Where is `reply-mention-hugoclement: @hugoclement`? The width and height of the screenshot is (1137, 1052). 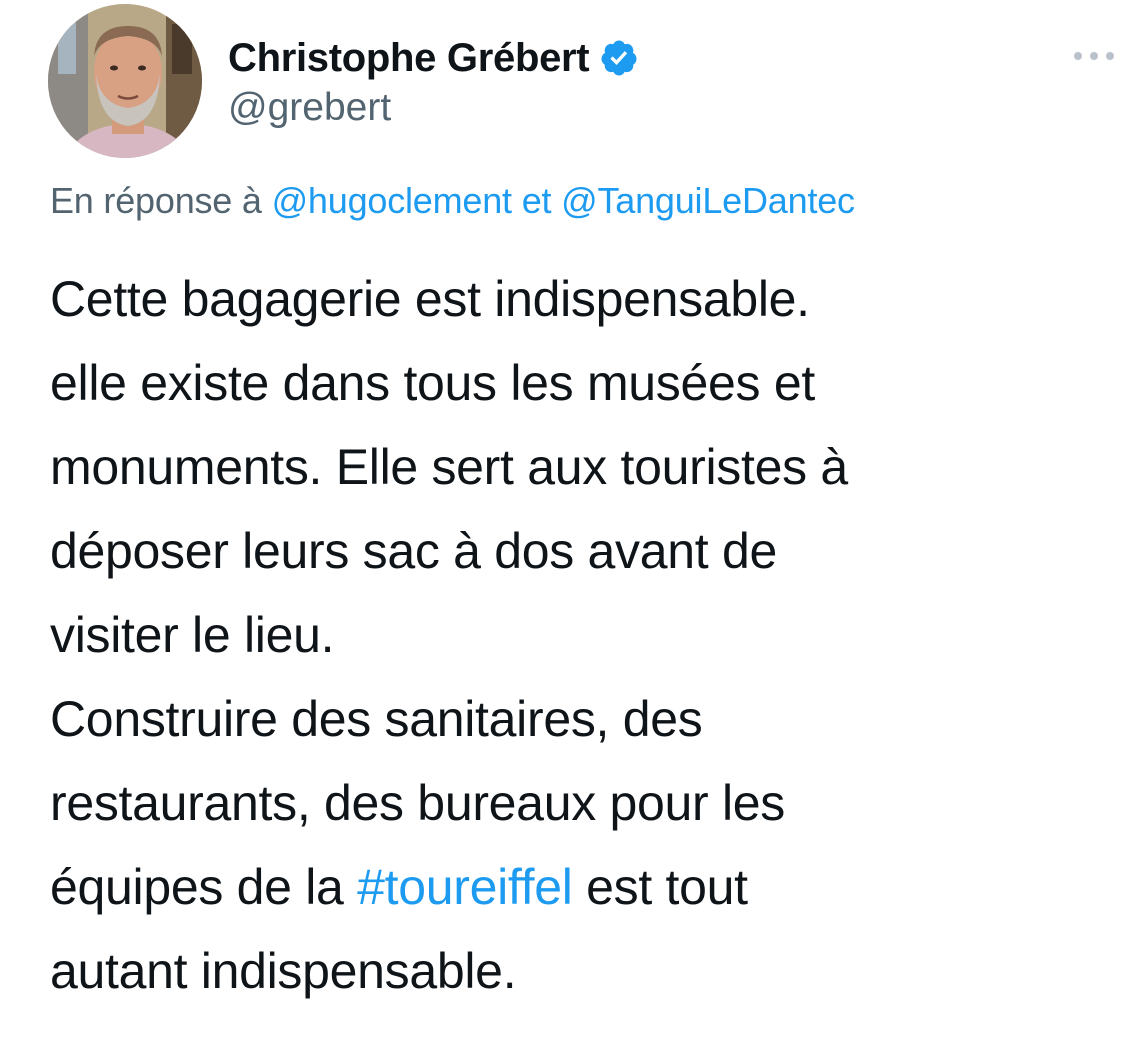
reply-mention-hugoclement: @hugoclement is located at coordinates (392, 200).